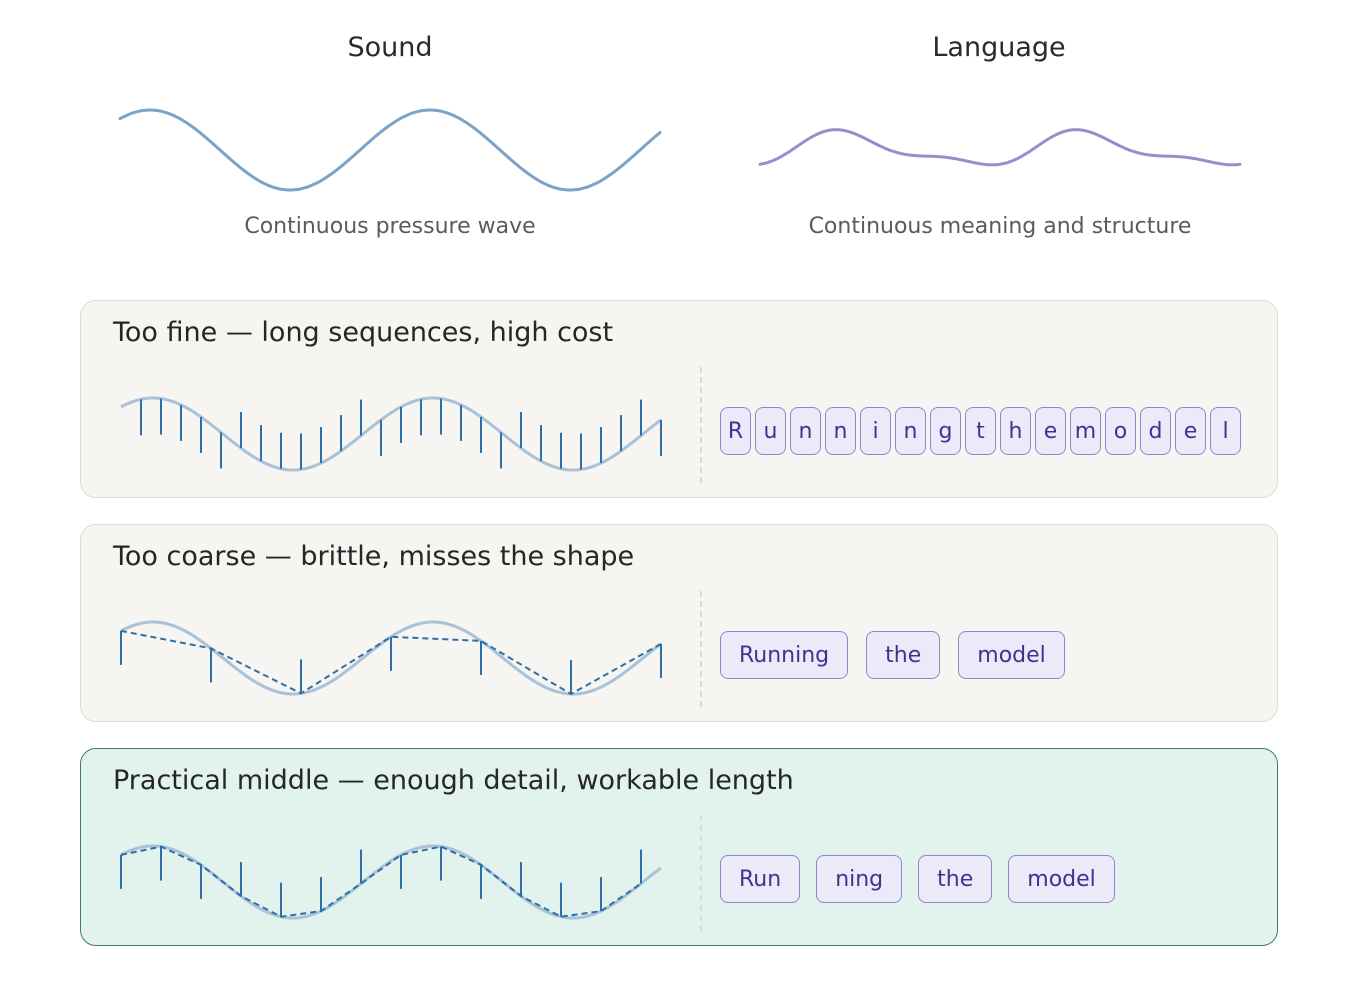 The width and height of the screenshot is (1360, 988). I want to click on sound-title: Sound, so click(390, 47).